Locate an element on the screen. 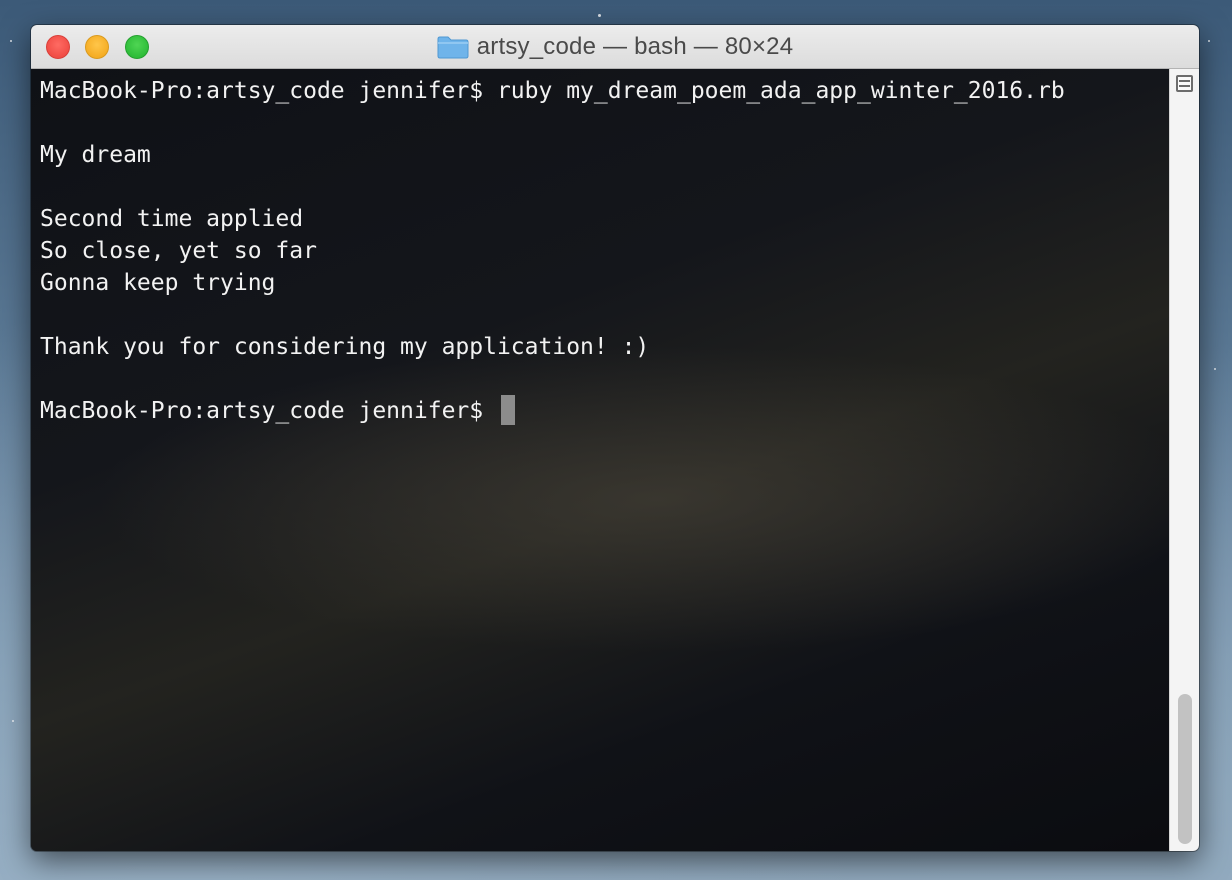 The width and height of the screenshot is (1232, 880). title-bar: artsy_code — bash — 80×24 is located at coordinates (615, 47).